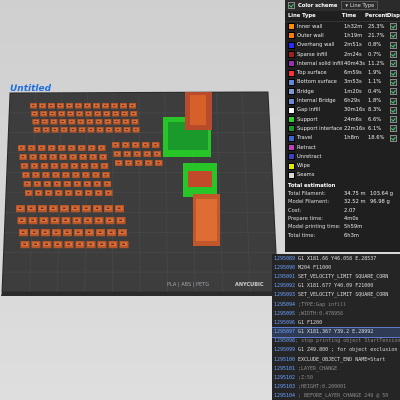 The height and width of the screenshot is (400, 400). Describe the element at coordinates (342, 82) in the screenshot. I see `legend-row: Bottom surface 3m53s 1.1%` at that location.